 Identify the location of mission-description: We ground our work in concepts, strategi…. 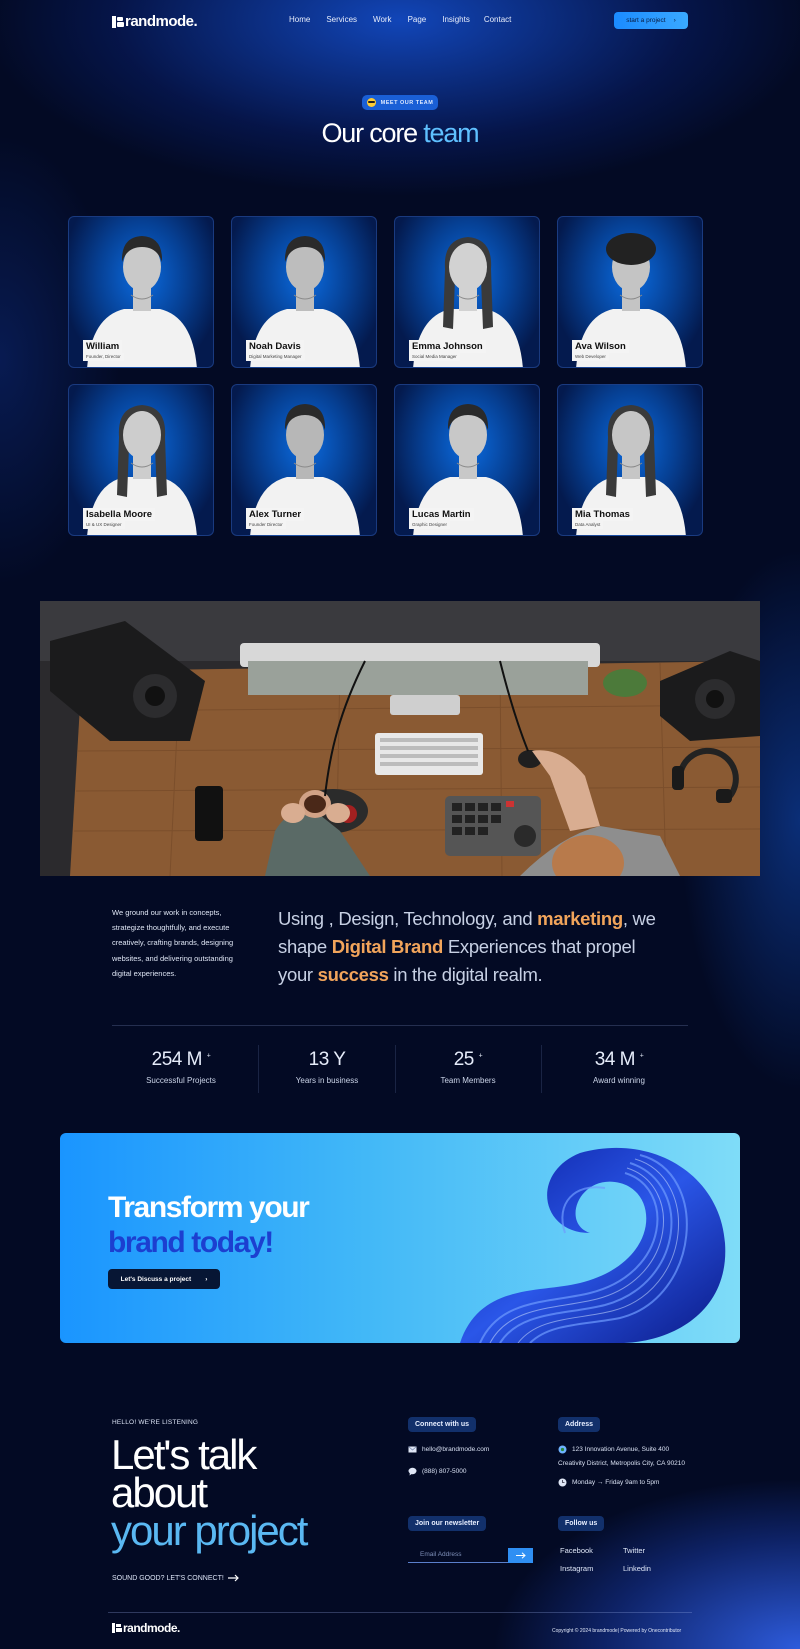
(173, 943).